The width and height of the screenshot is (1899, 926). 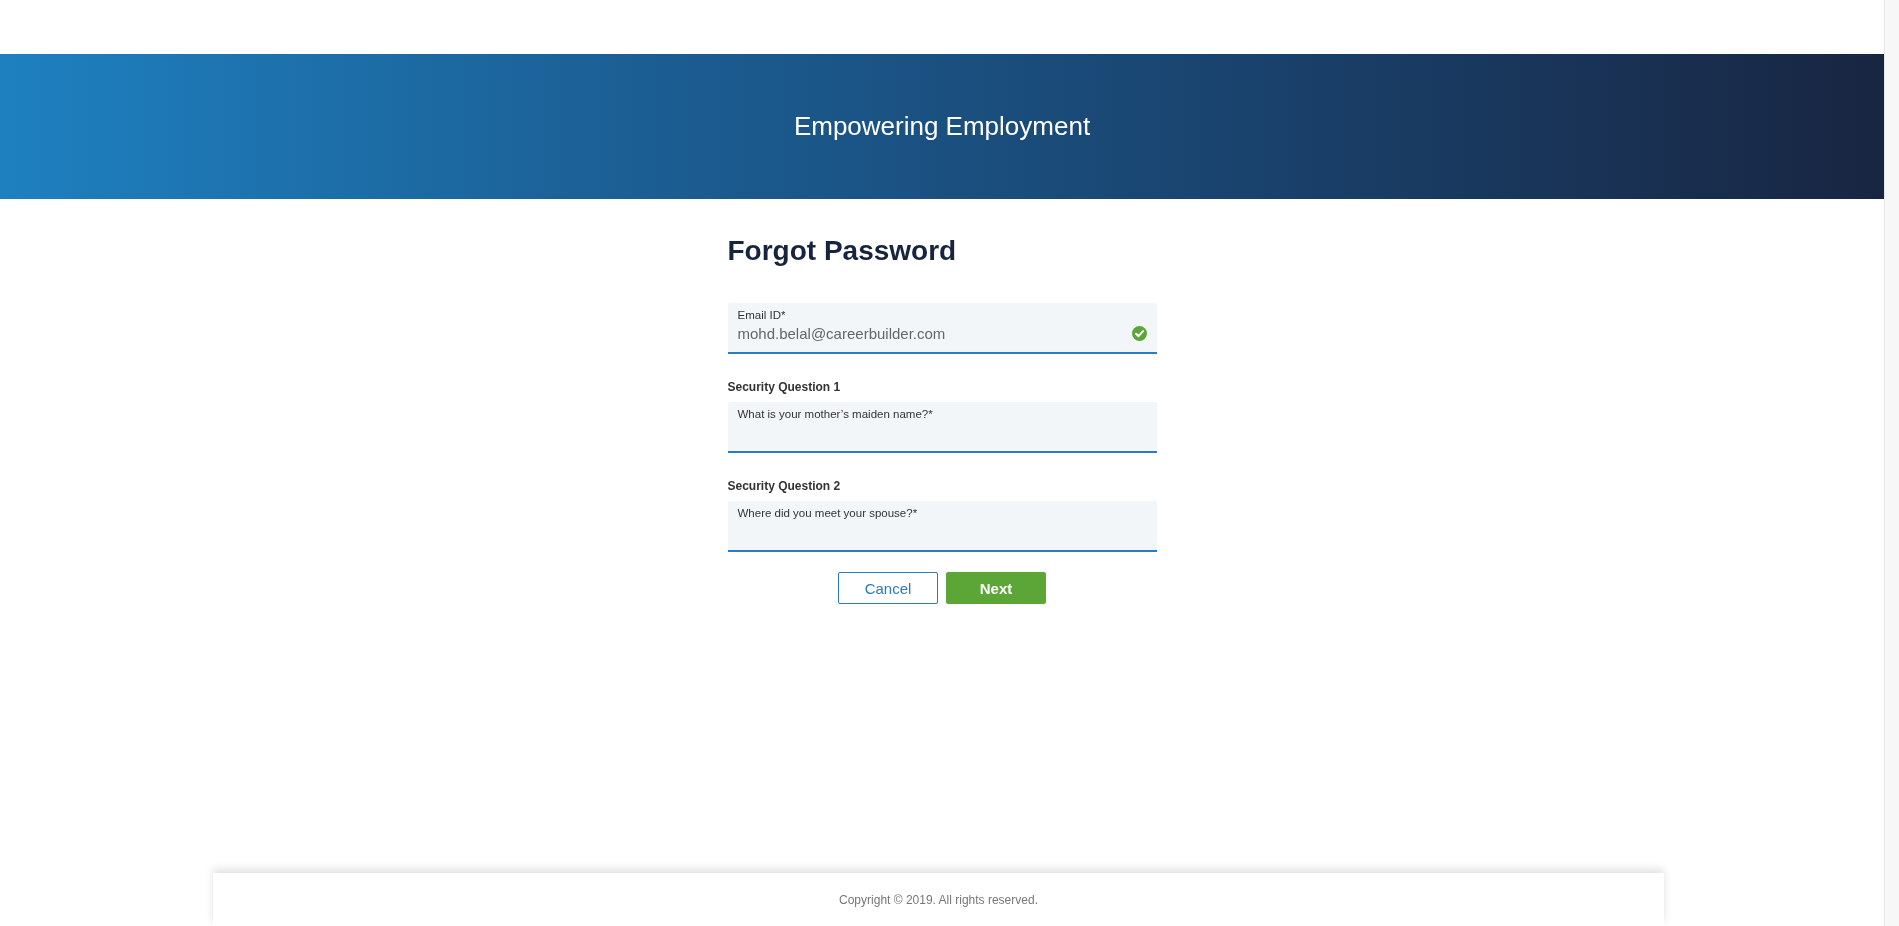 What do you see at coordinates (1891, 463) in the screenshot?
I see `scrollbar-track` at bounding box center [1891, 463].